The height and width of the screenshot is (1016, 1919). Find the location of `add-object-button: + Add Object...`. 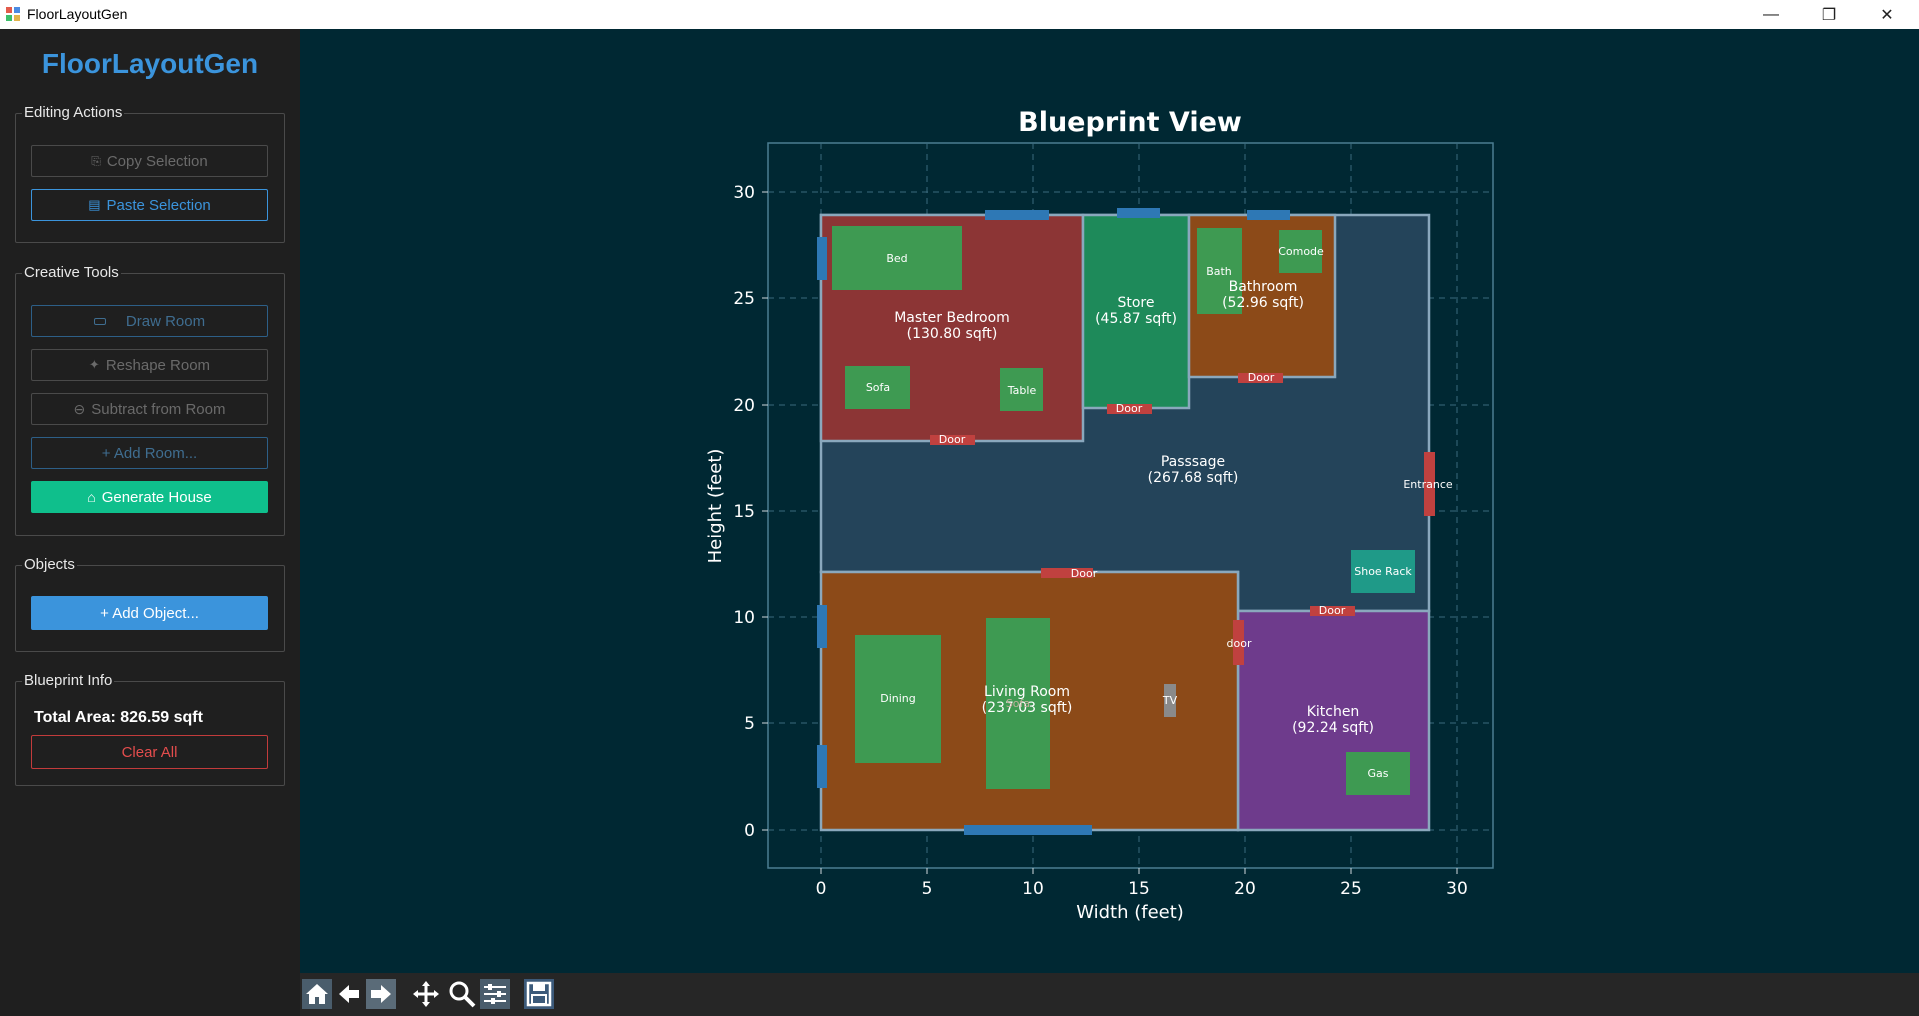

add-object-button: + Add Object... is located at coordinates (149, 613).